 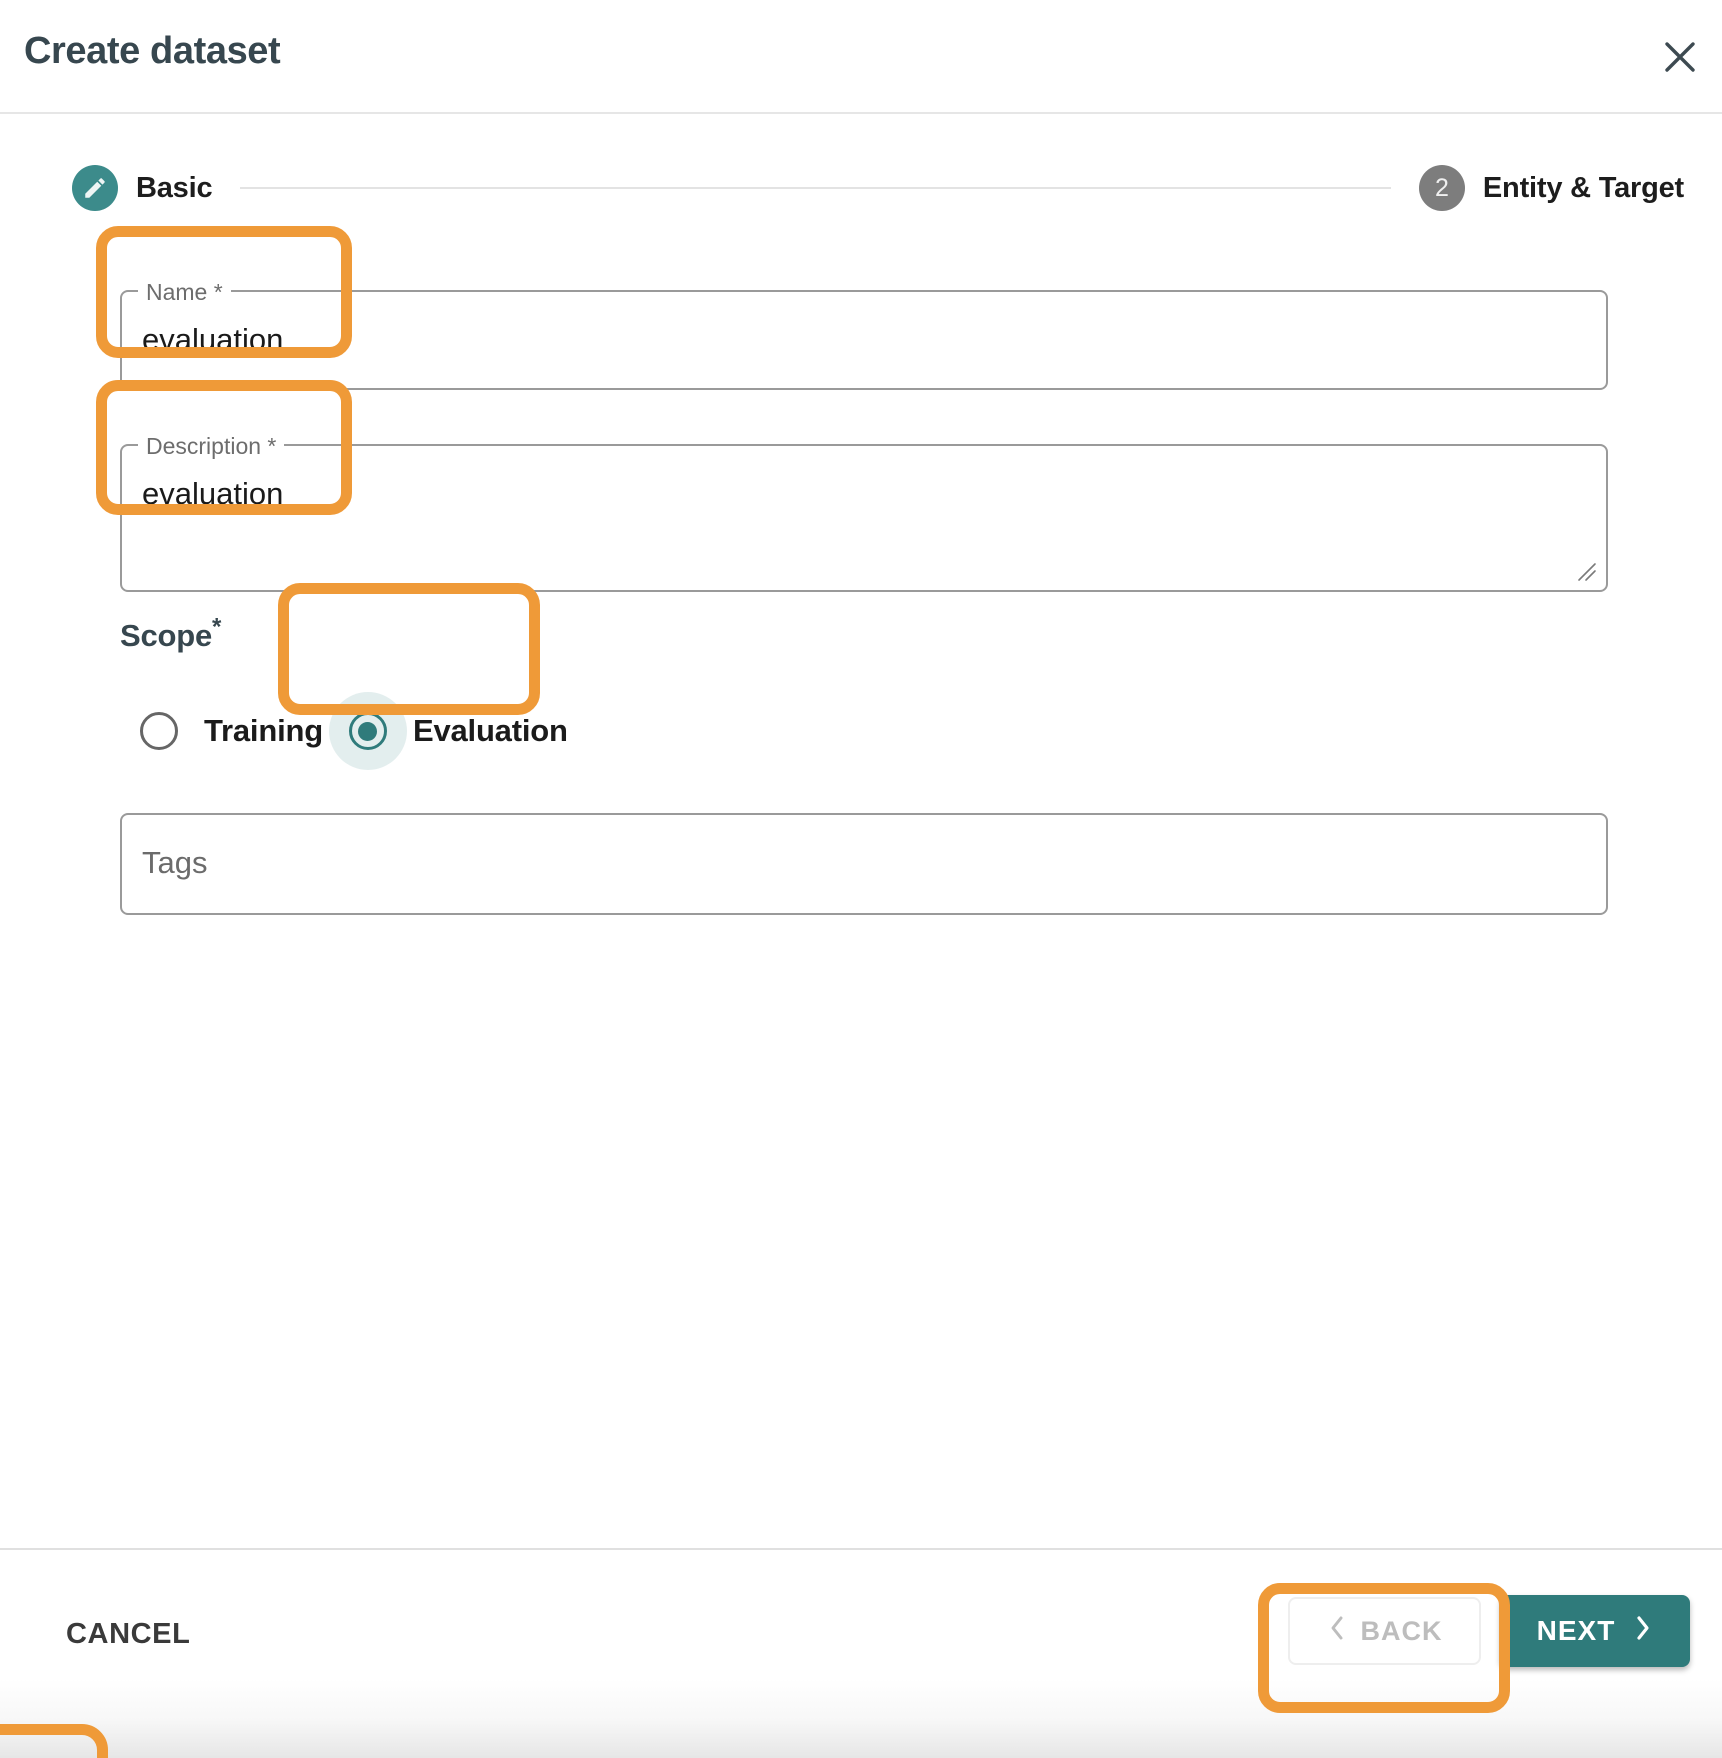 What do you see at coordinates (212, 340) in the screenshot?
I see `name-input-value: evaluation` at bounding box center [212, 340].